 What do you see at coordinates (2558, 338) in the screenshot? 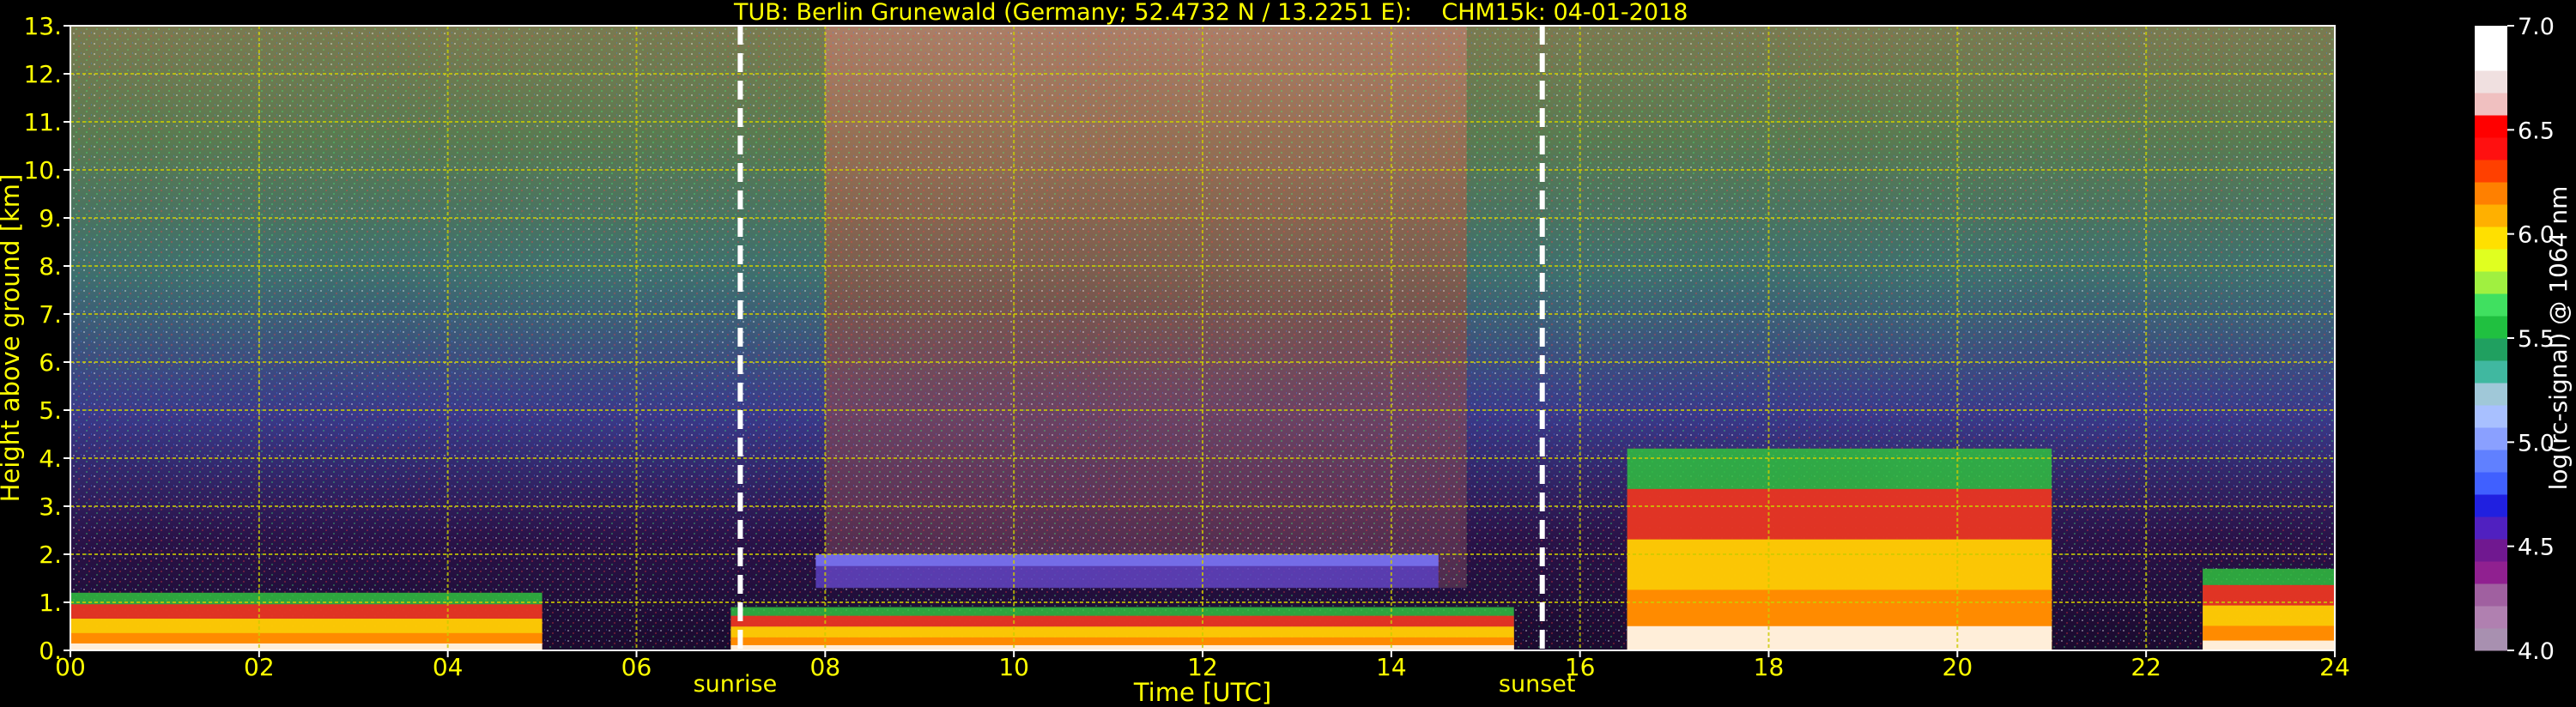
I see `colorbar-label: log(rc-signal) @ 1064 nm` at bounding box center [2558, 338].